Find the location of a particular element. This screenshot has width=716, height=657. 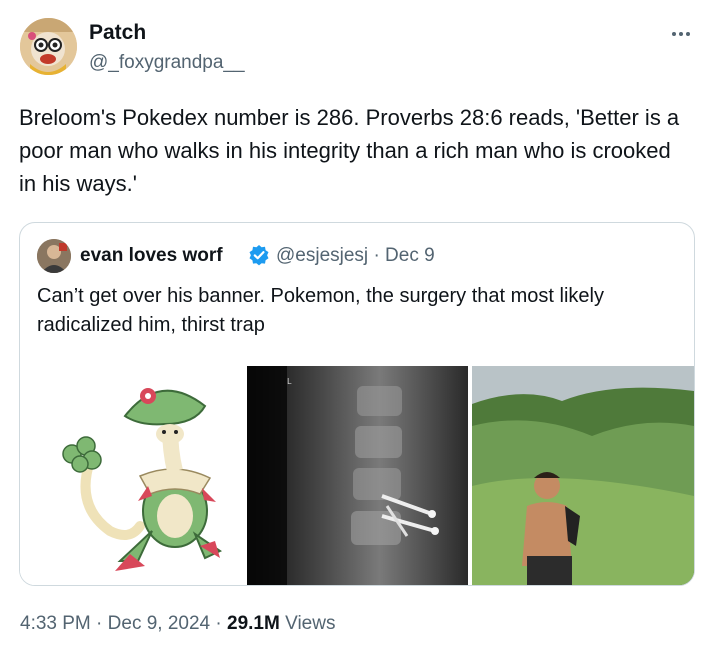

media-image-breloom is located at coordinates (131, 475).